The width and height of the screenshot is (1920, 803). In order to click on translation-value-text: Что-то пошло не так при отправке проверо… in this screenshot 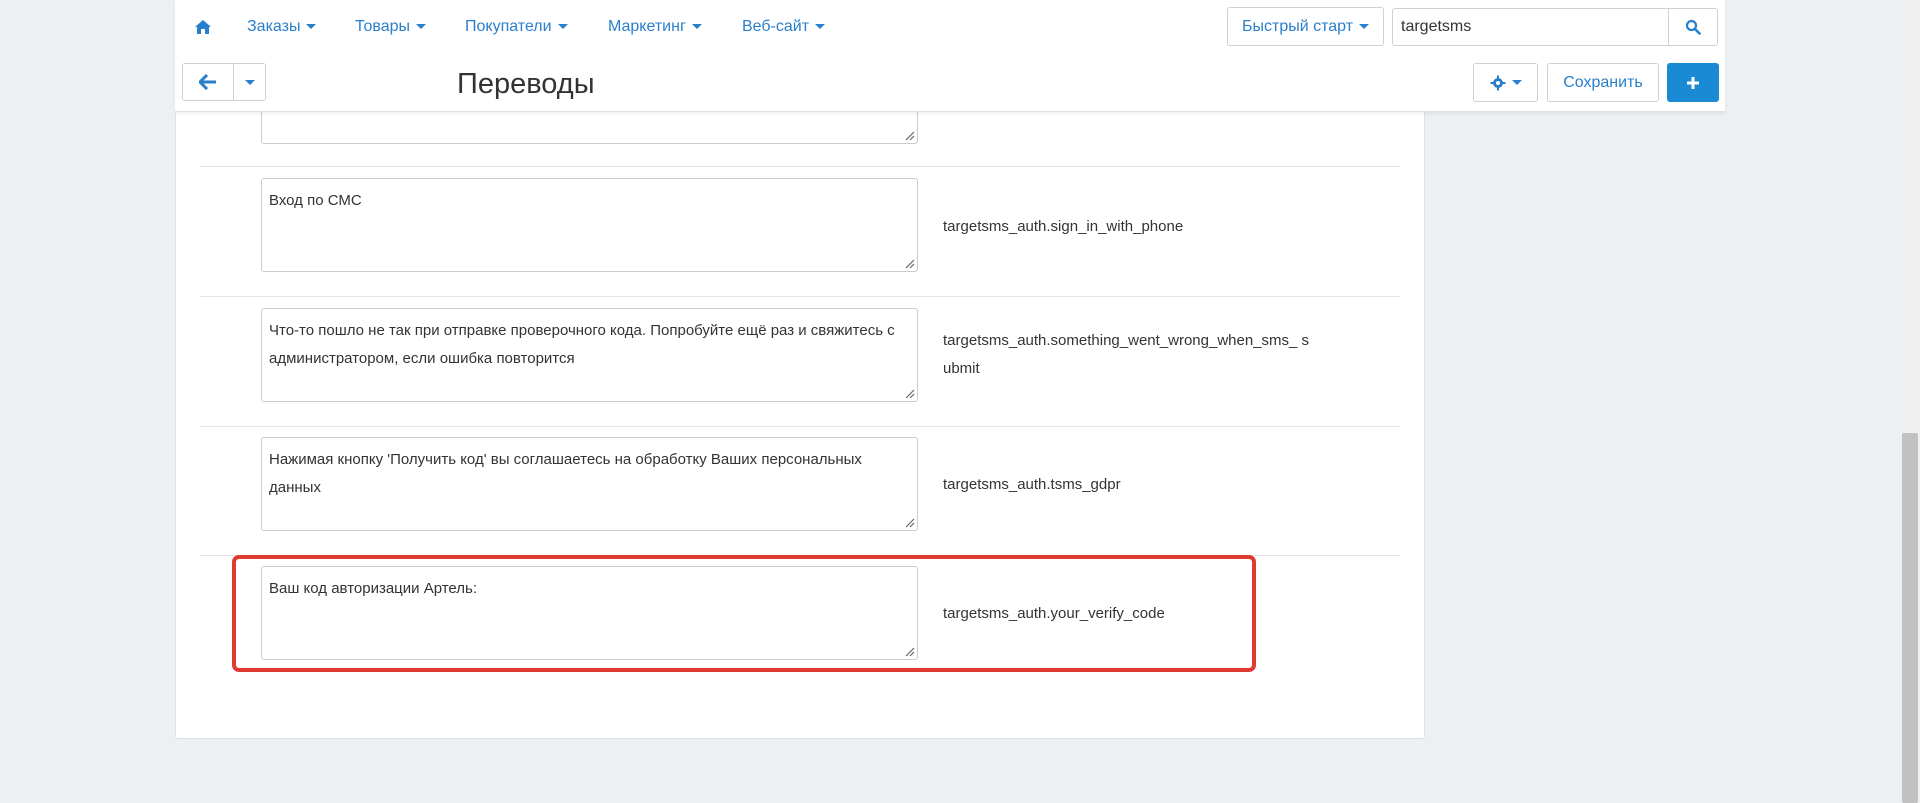, I will do `click(582, 344)`.